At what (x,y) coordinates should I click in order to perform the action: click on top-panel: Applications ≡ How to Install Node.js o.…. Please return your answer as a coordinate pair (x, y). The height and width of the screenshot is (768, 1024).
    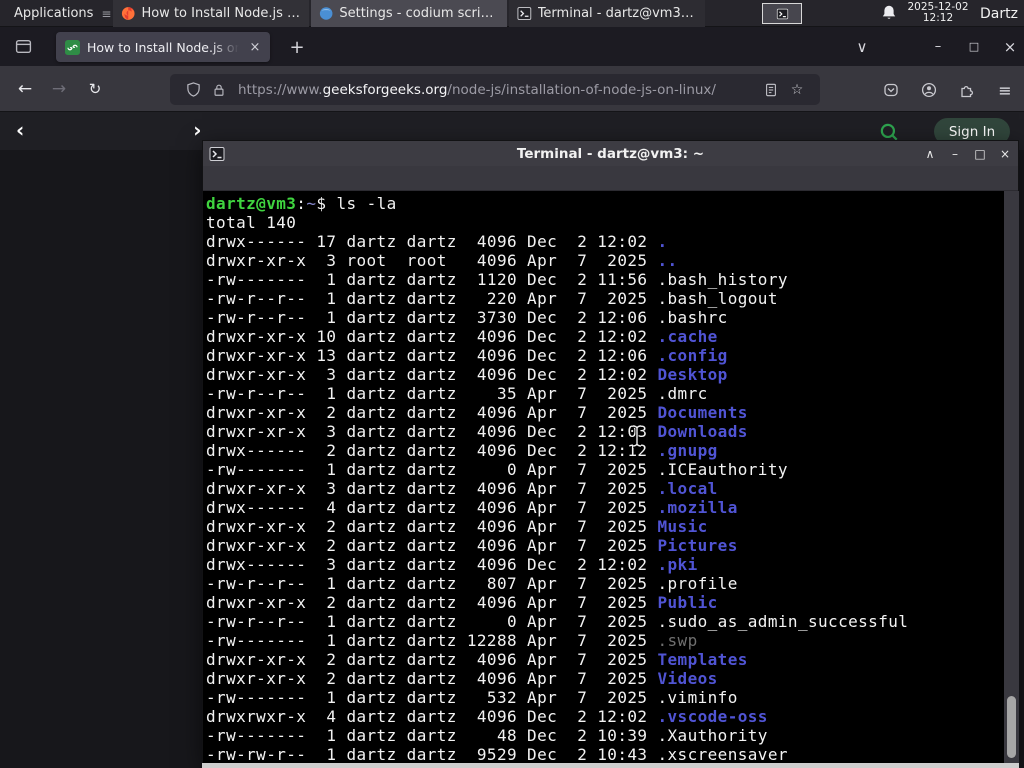
    Looking at the image, I should click on (512, 13).